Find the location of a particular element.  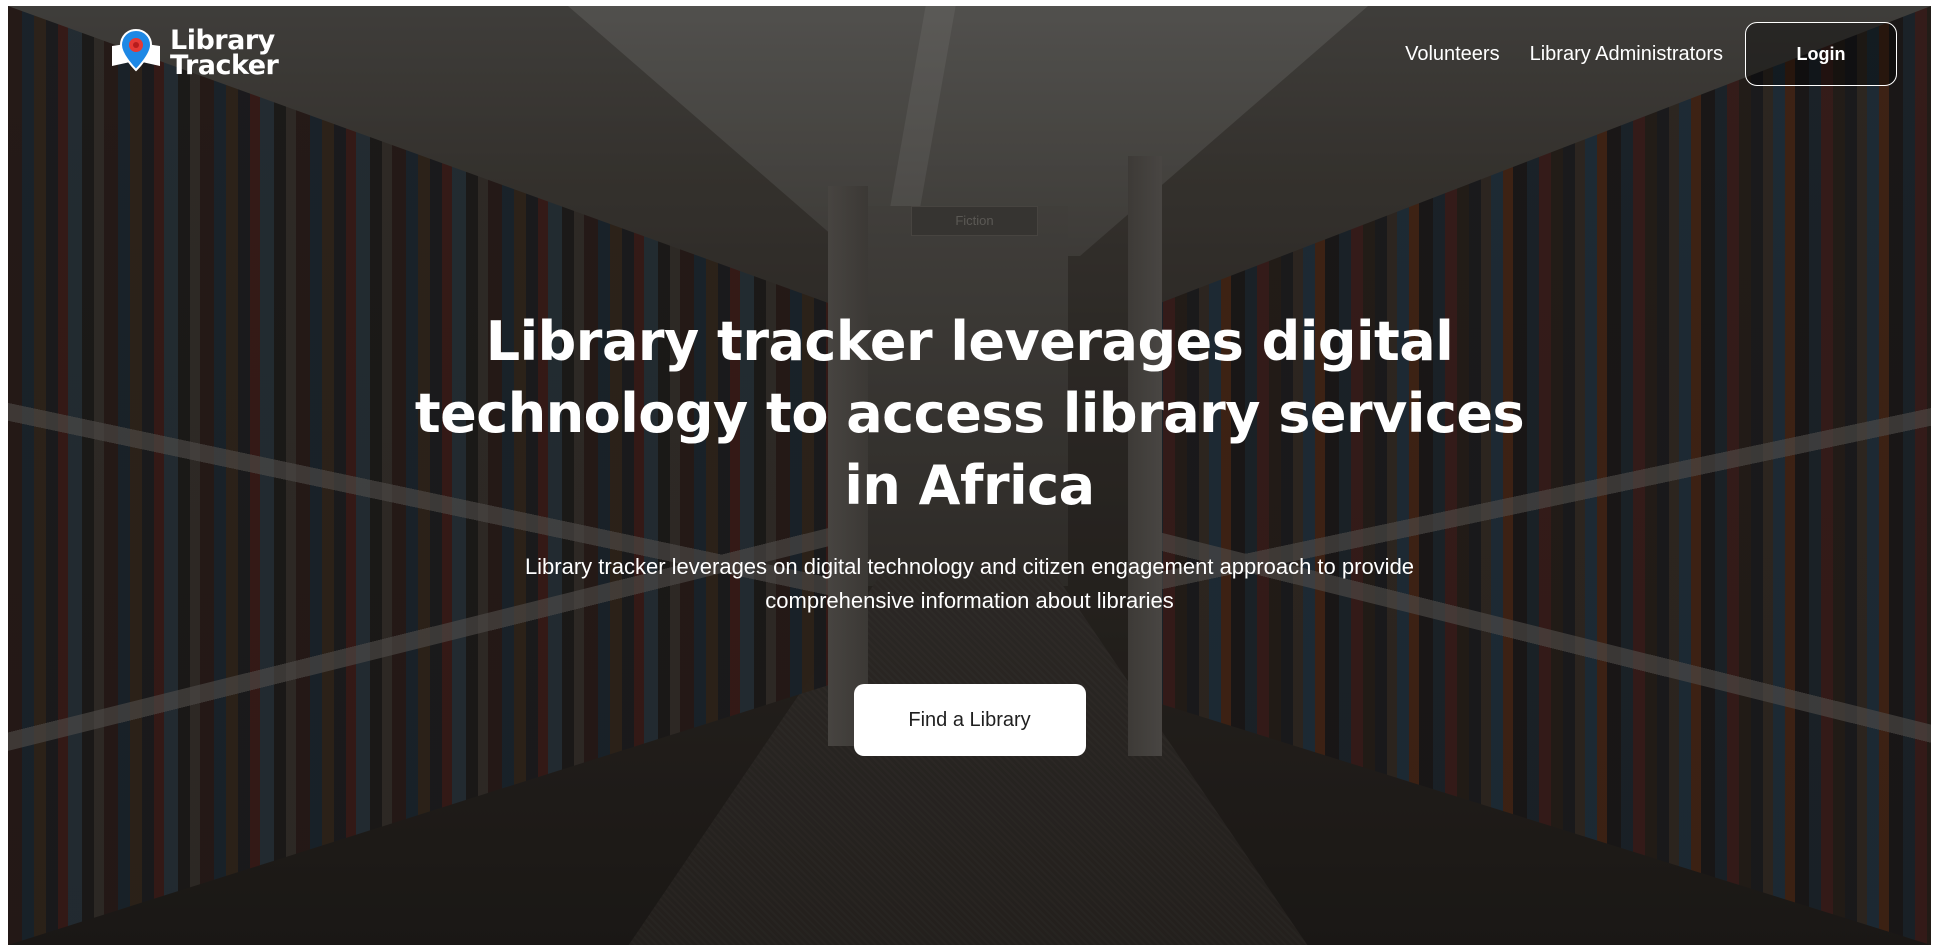

top-nav: Volunteers Library Administrators Login is located at coordinates (1651, 54).